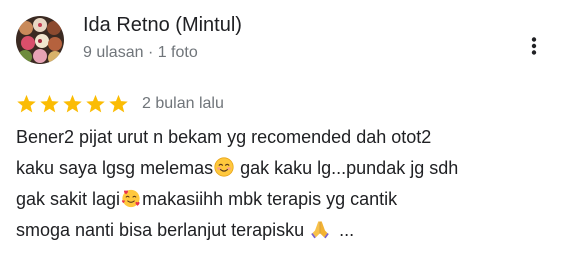  I want to click on more-options-button, so click(534, 46).